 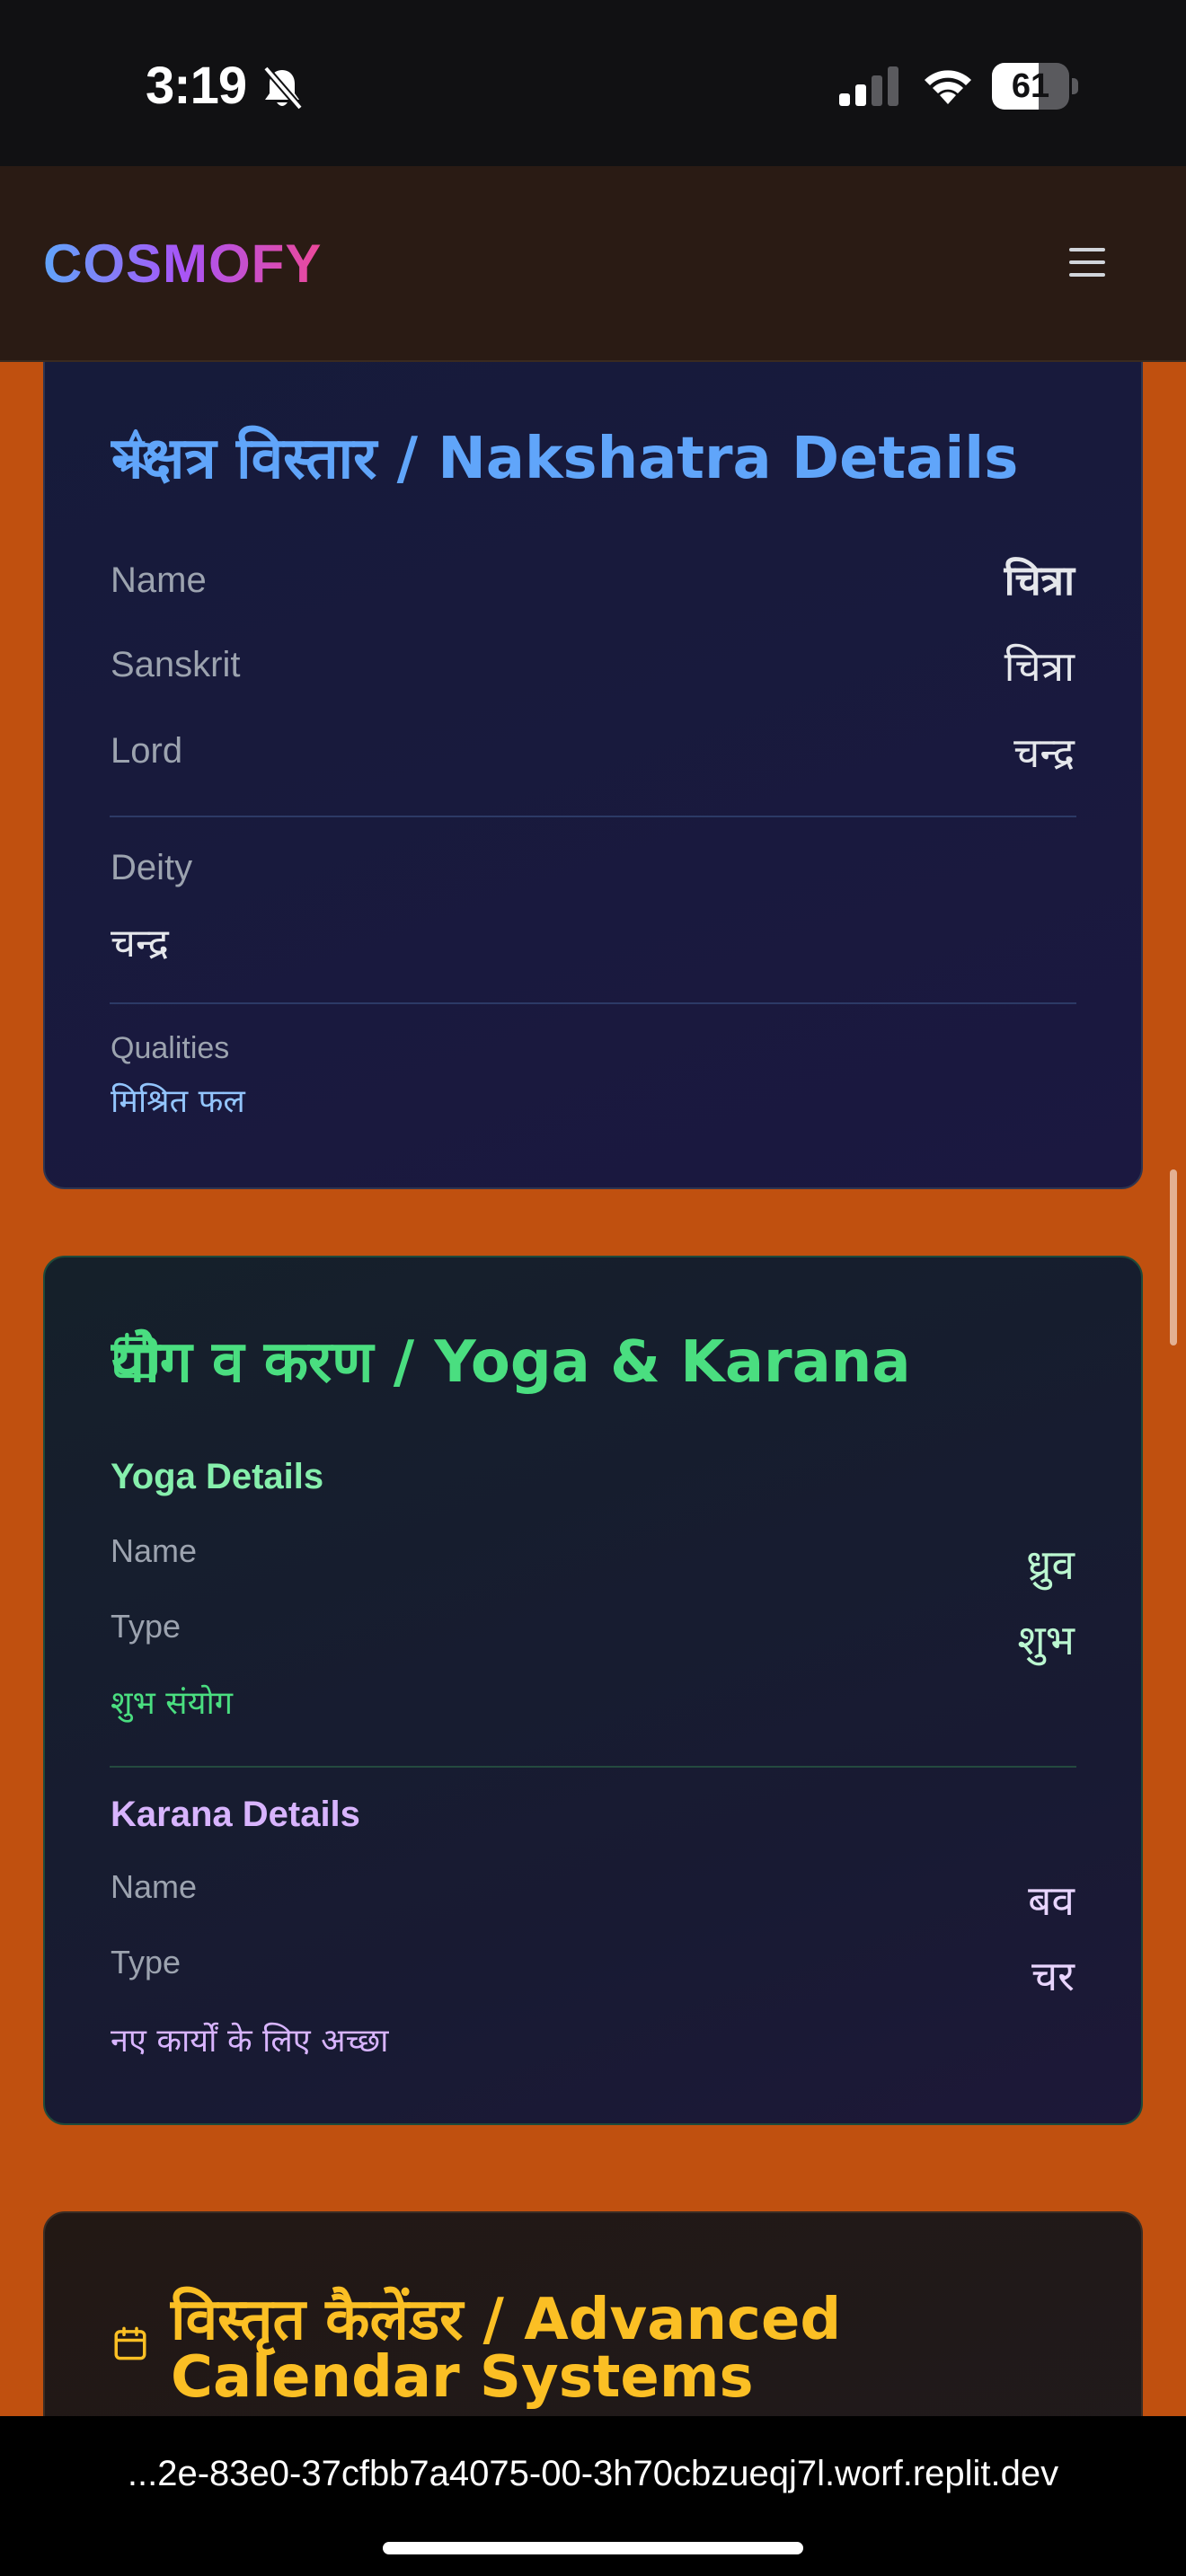 I want to click on wifi-icon, so click(x=948, y=87).